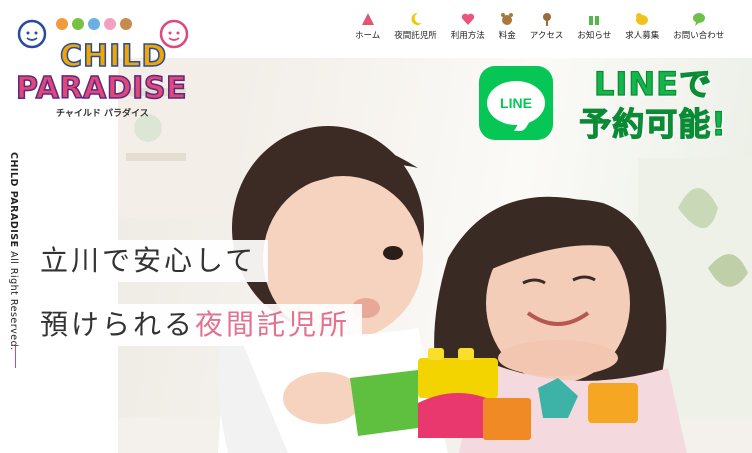  What do you see at coordinates (594, 29) in the screenshot?
I see `nav-item-news: お知らせ` at bounding box center [594, 29].